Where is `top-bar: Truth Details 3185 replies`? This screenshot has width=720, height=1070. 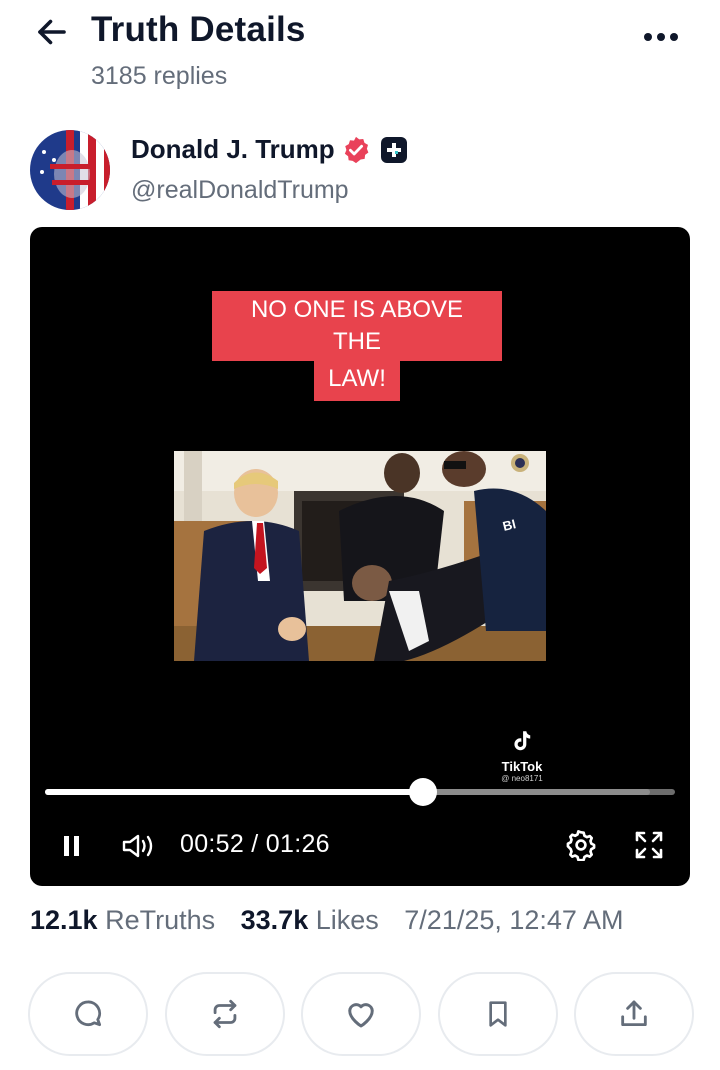 top-bar: Truth Details 3185 replies is located at coordinates (360, 55).